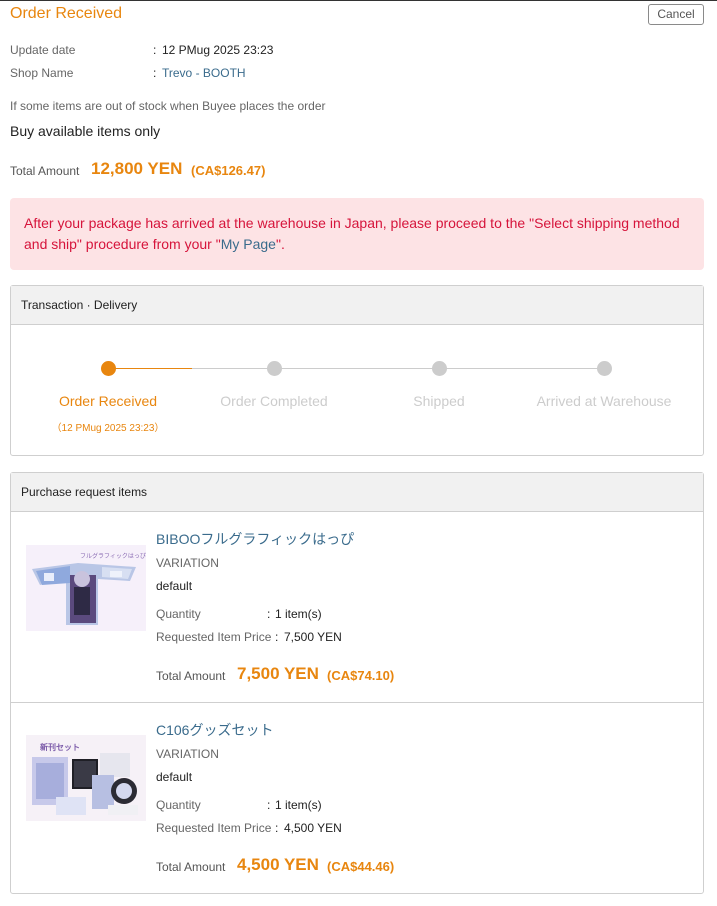  Describe the element at coordinates (85, 131) in the screenshot. I see `stock-choice: Buy available items only` at that location.